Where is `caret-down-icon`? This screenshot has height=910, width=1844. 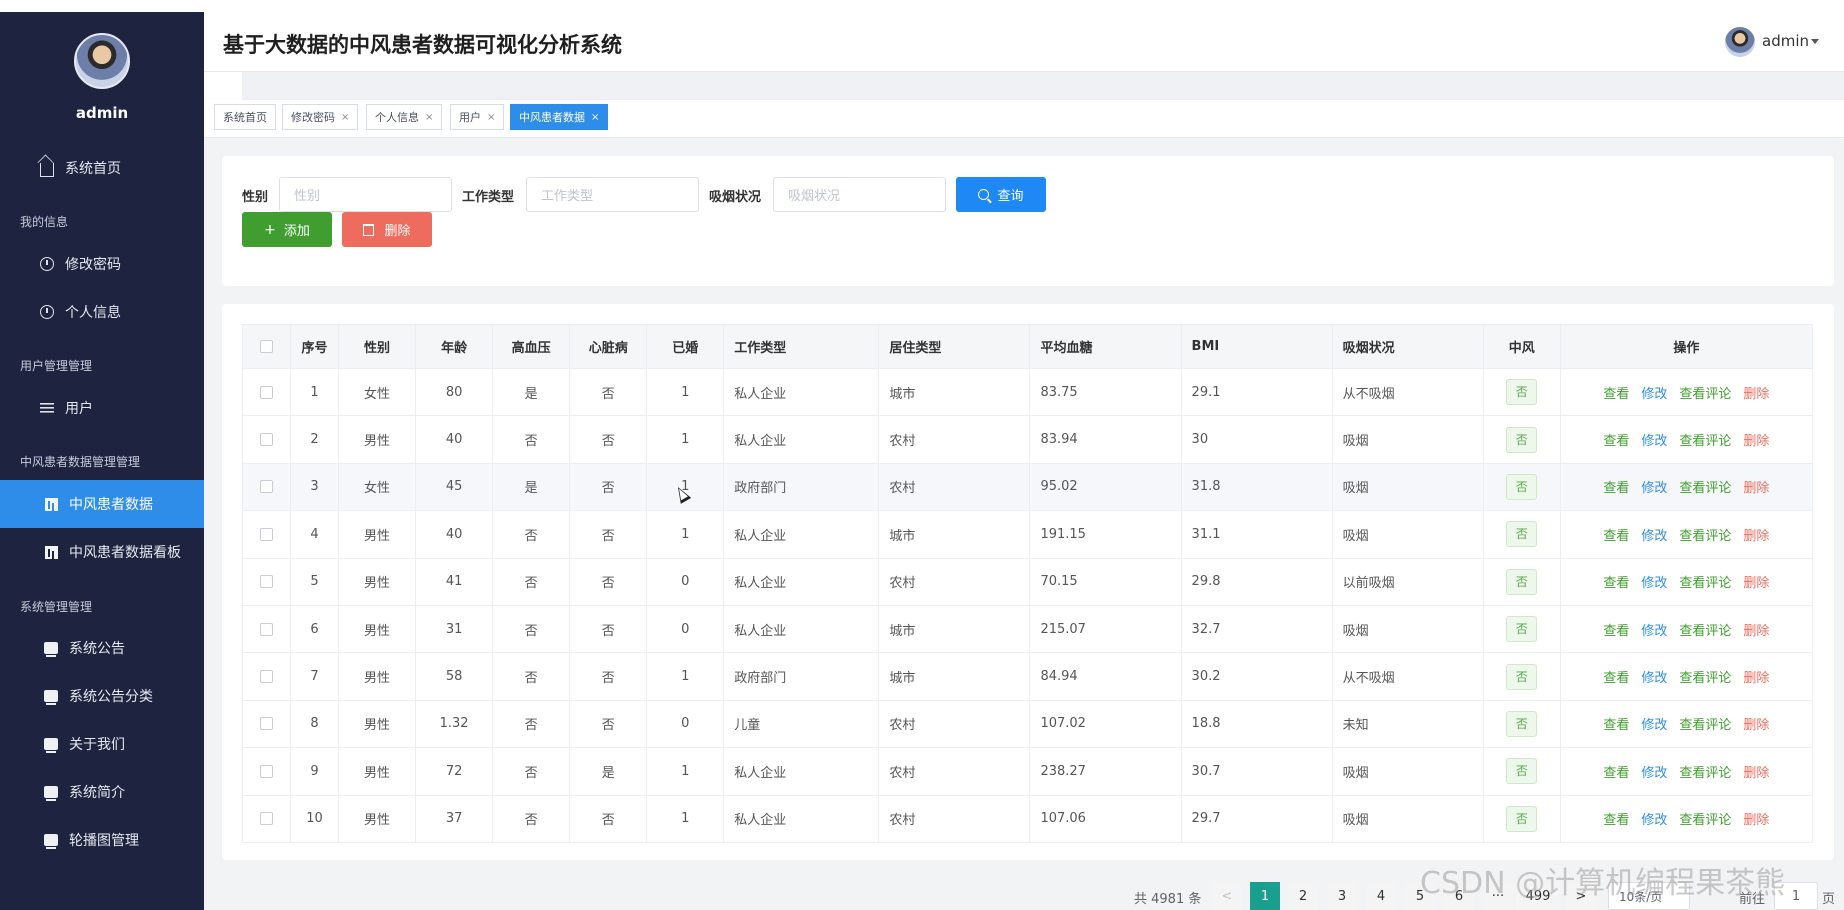 caret-down-icon is located at coordinates (1815, 41).